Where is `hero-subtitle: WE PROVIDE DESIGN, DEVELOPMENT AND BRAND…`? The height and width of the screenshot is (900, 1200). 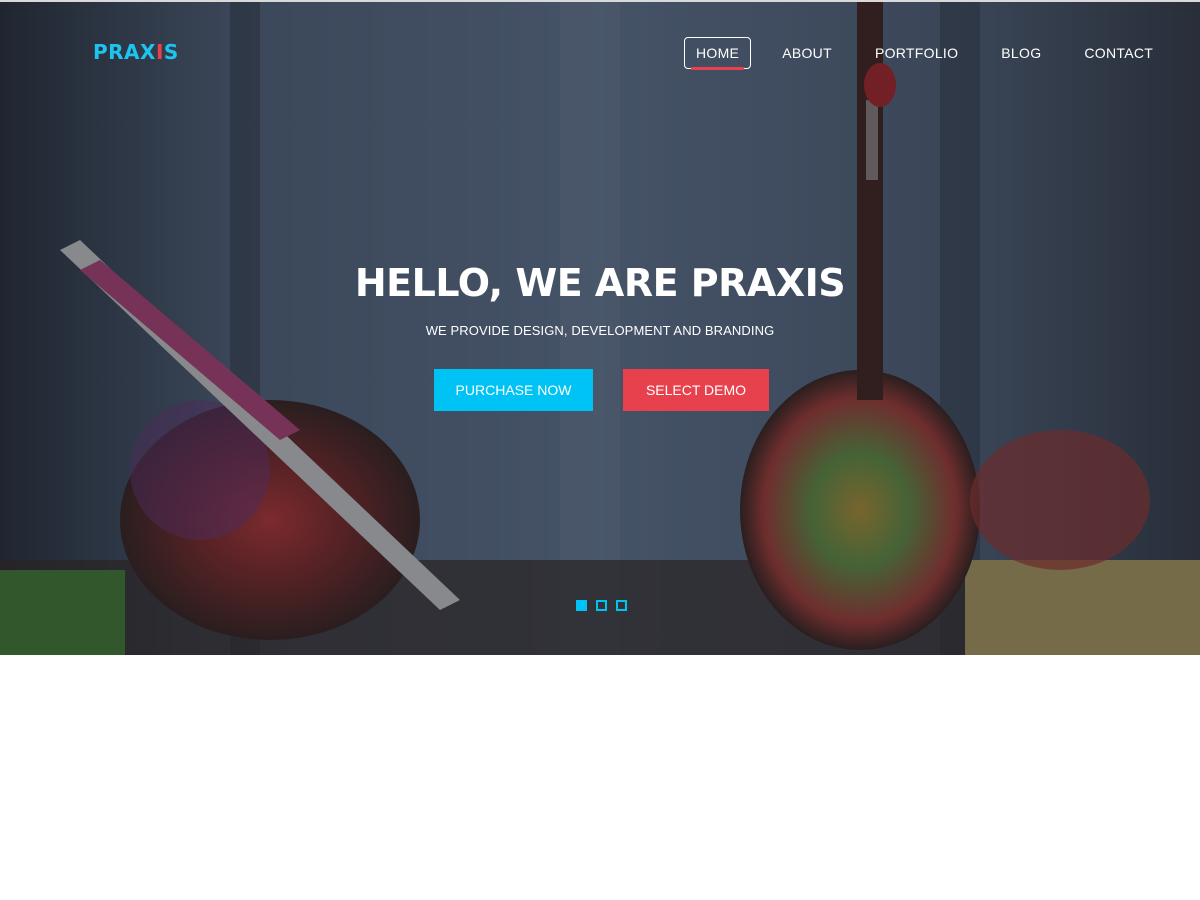 hero-subtitle: WE PROVIDE DESIGN, DEVELOPMENT AND BRAND… is located at coordinates (600, 330).